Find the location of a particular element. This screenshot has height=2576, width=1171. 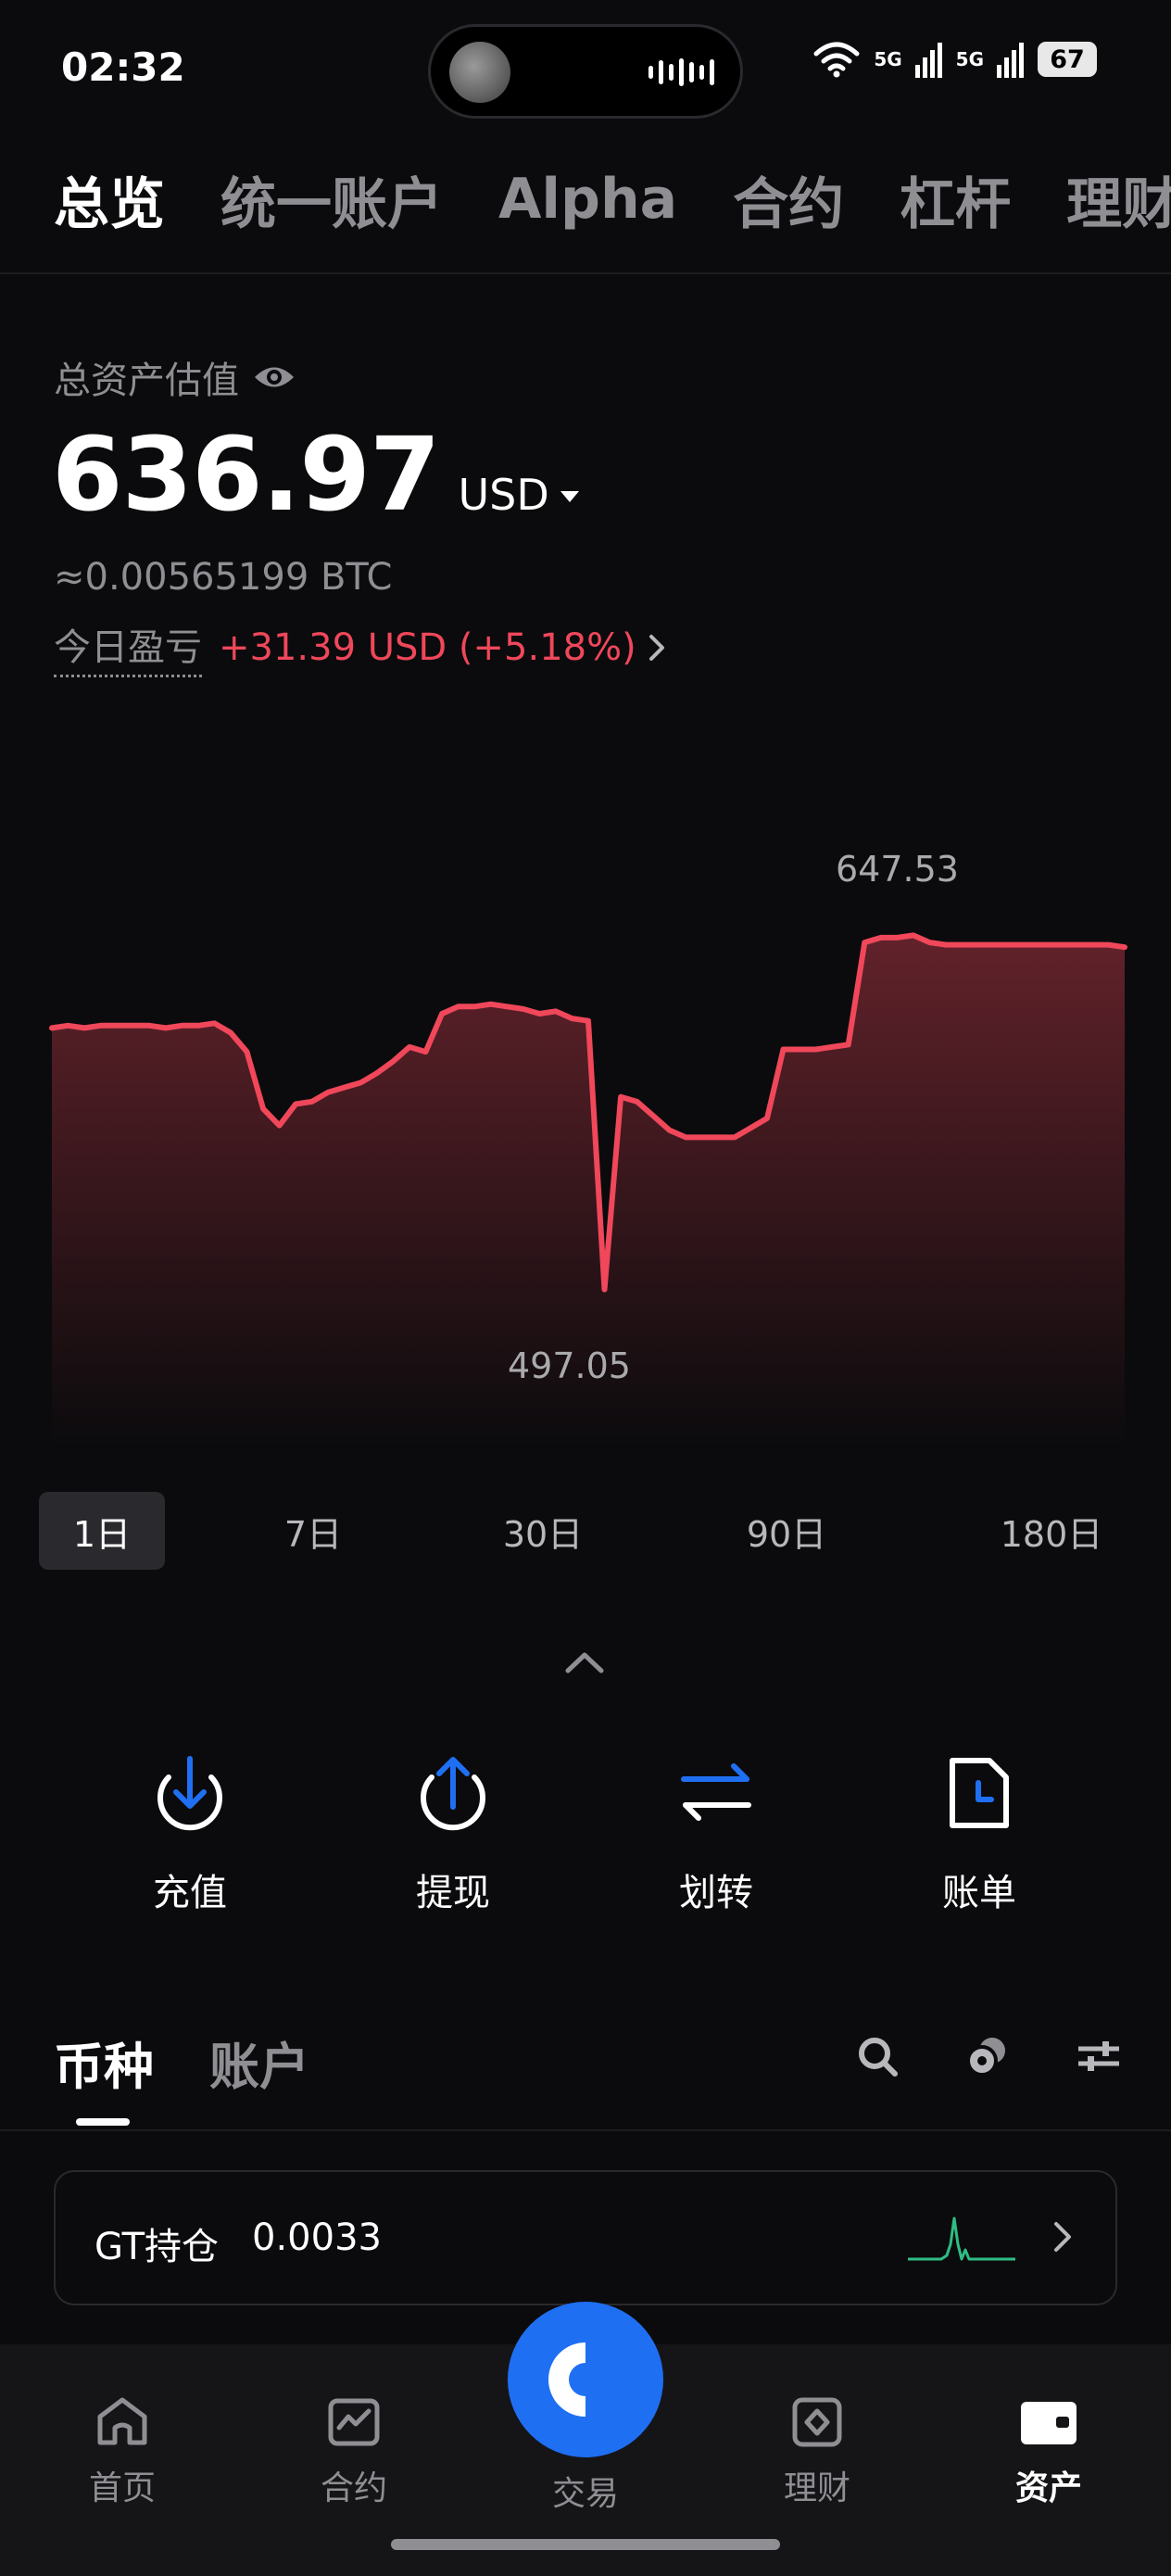

trade-button is located at coordinates (585, 2380).